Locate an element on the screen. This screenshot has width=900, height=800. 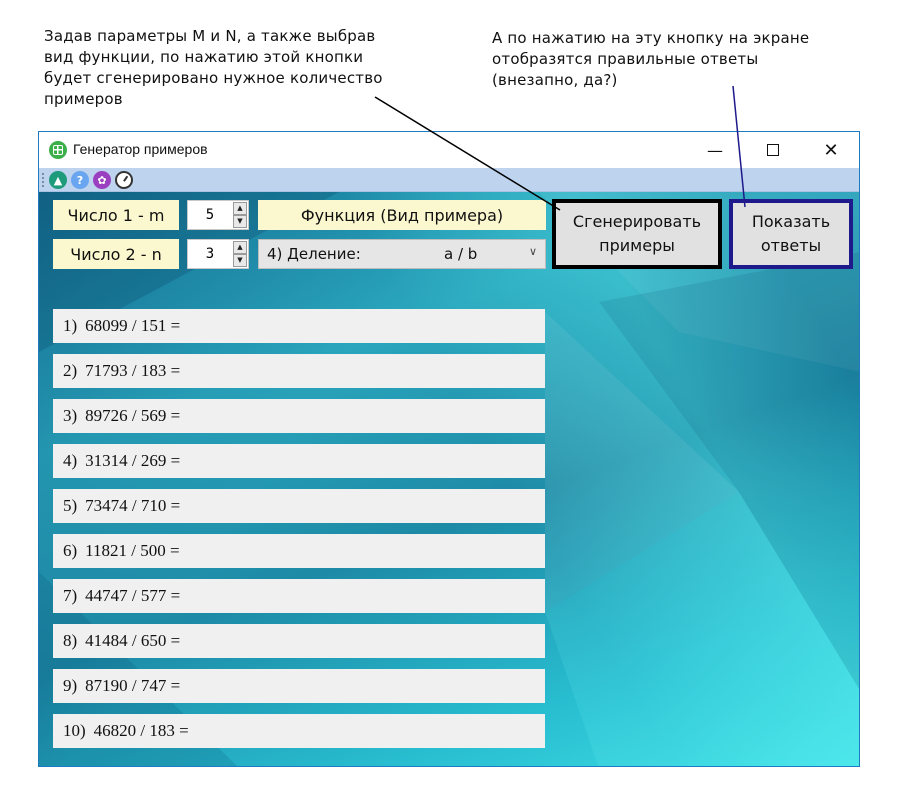
example-expression: 41484 / 650 = is located at coordinates (133, 640).